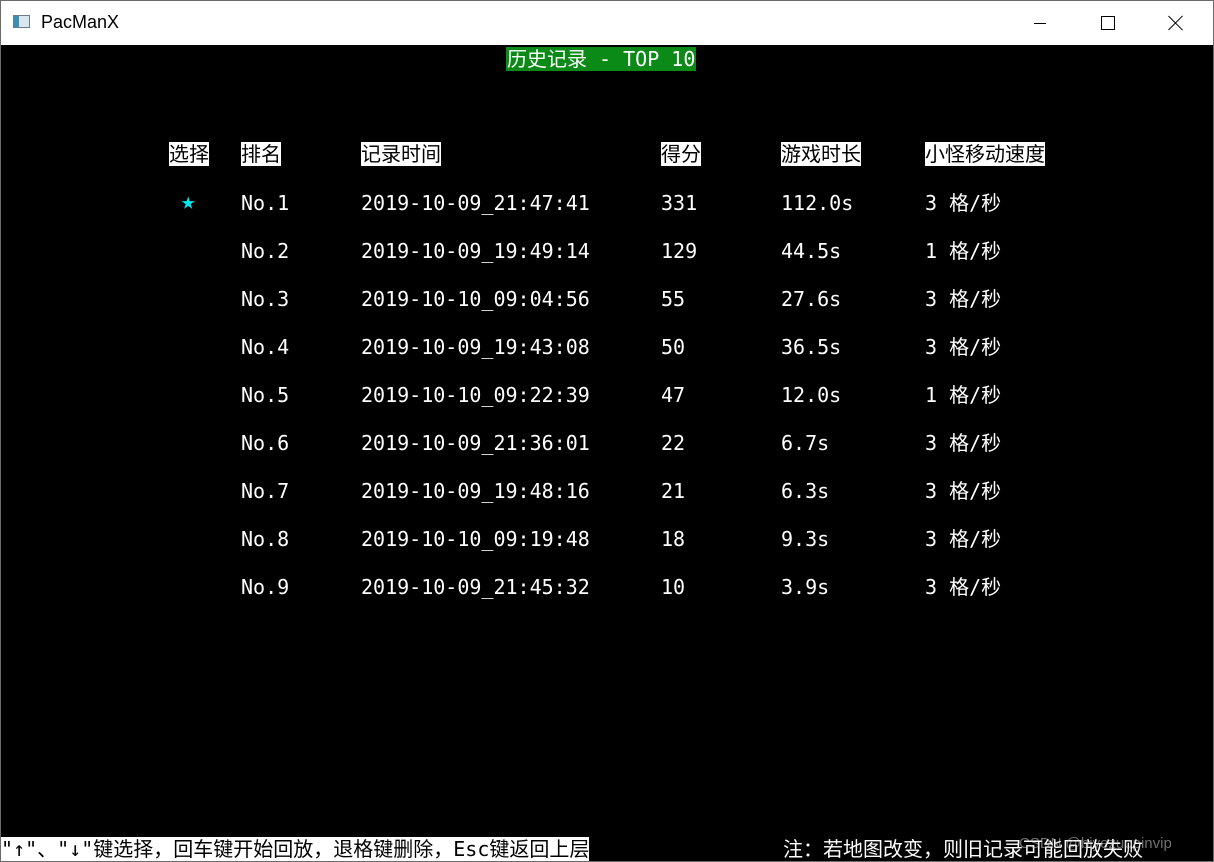 The height and width of the screenshot is (862, 1214). Describe the element at coordinates (679, 203) in the screenshot. I see `score-cell: 331` at that location.